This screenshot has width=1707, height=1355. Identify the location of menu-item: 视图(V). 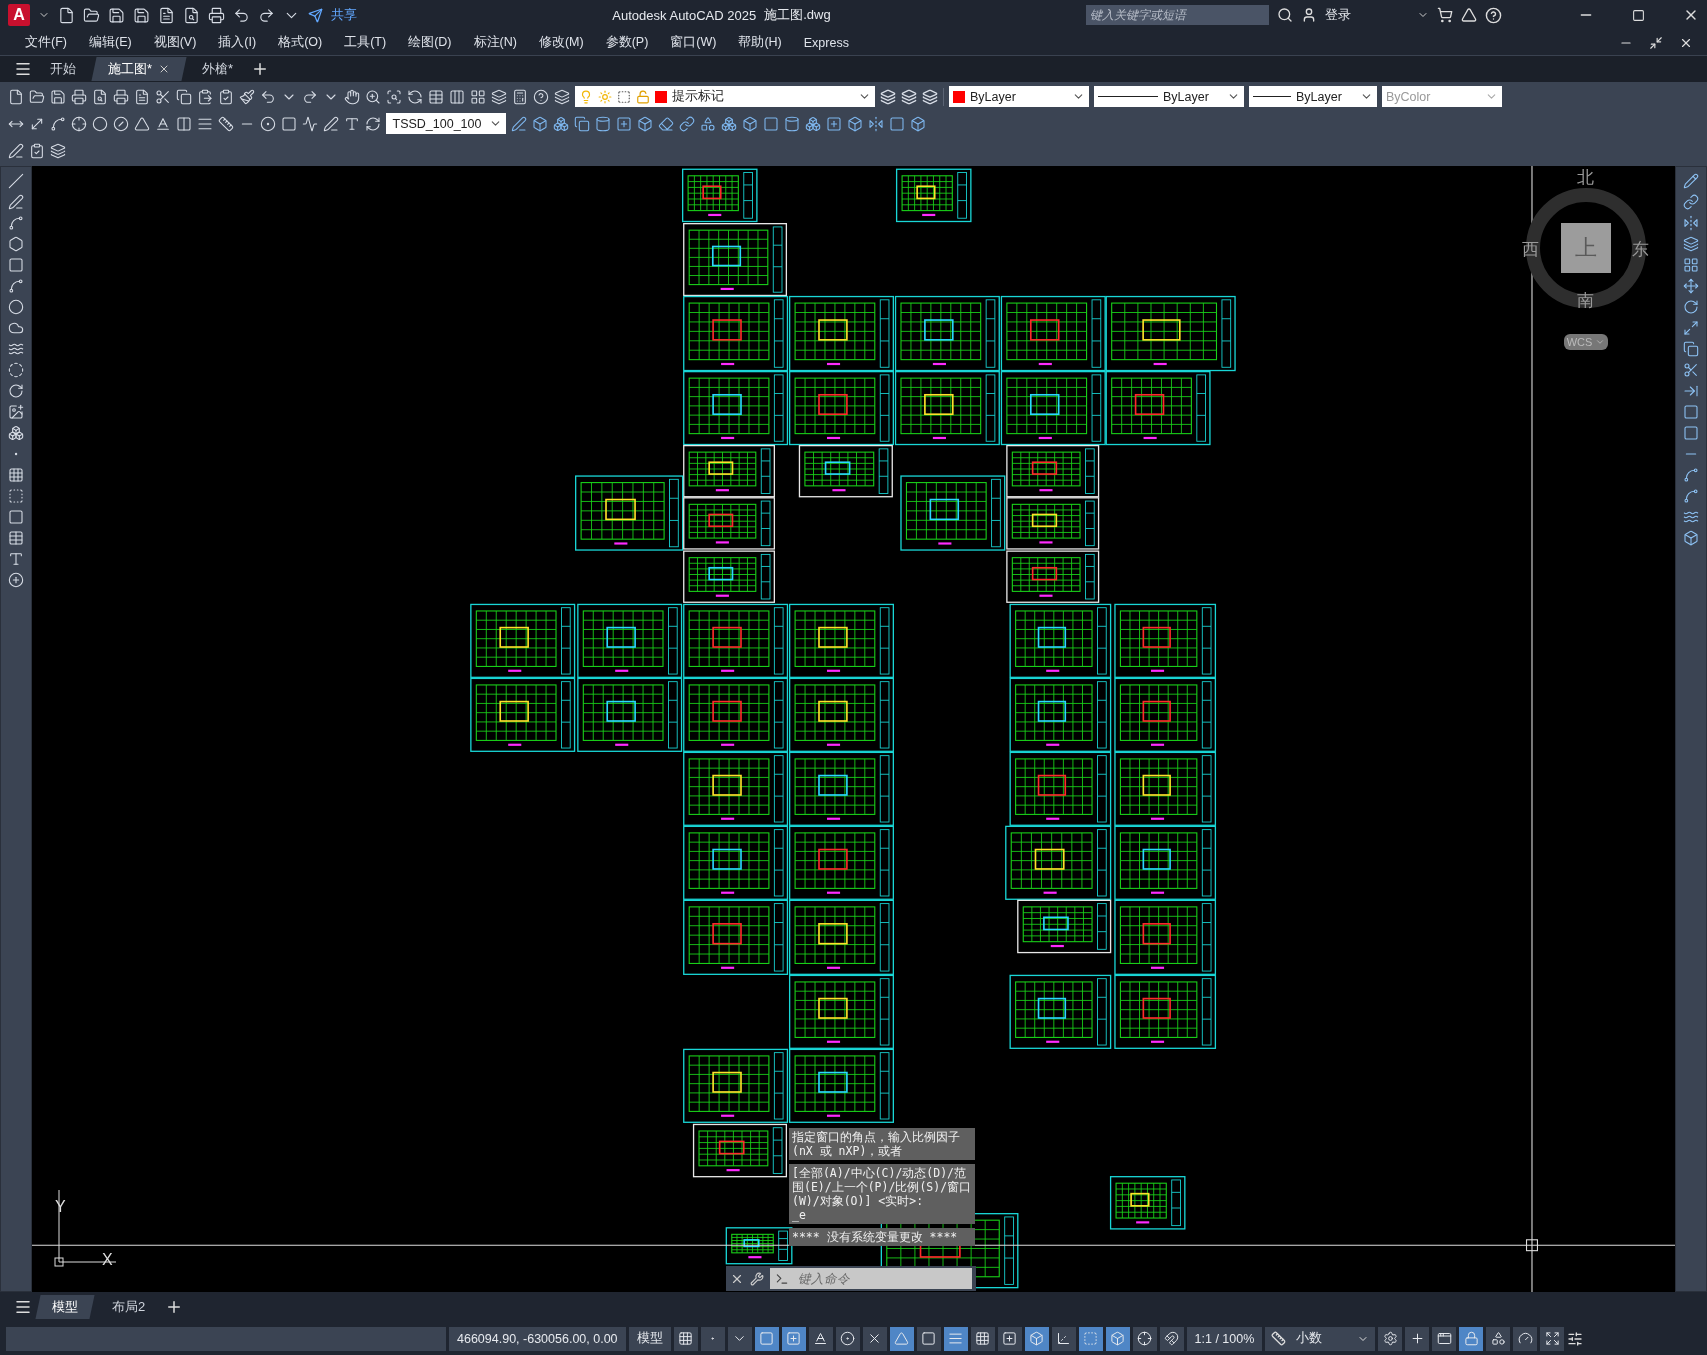
(175, 42).